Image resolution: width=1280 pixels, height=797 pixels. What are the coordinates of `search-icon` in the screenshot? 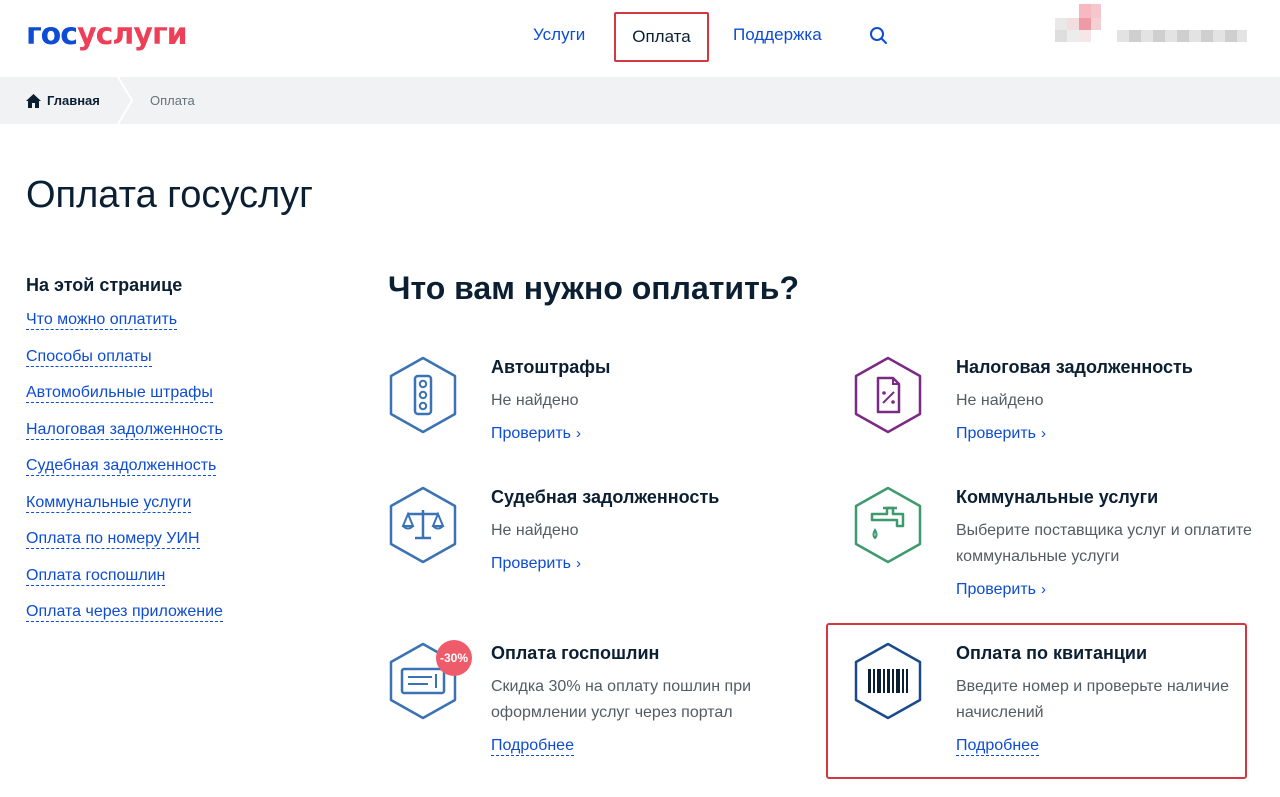 It's located at (879, 36).